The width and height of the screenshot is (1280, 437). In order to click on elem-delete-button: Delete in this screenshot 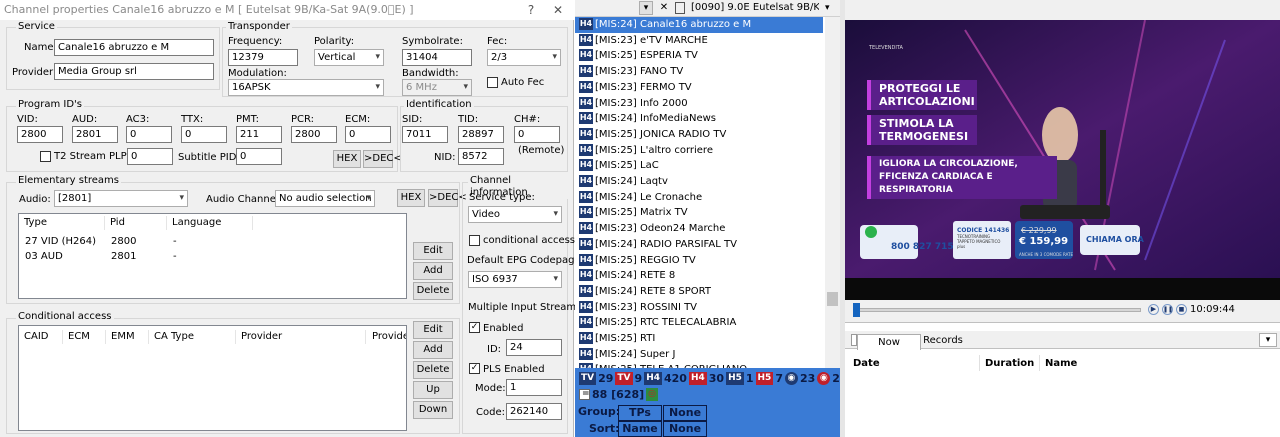, I will do `click(433, 291)`.